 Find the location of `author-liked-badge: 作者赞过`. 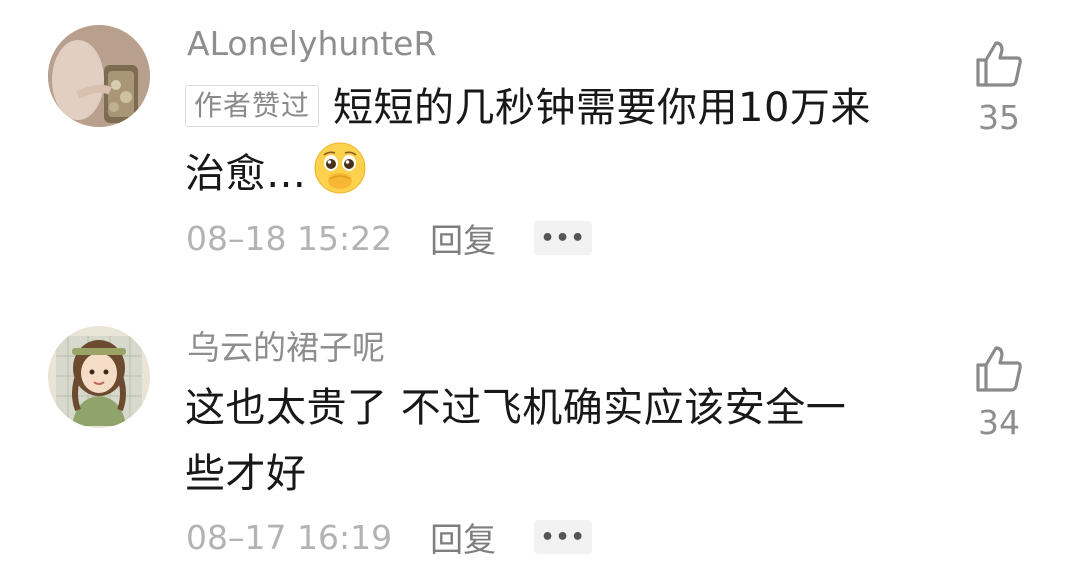

author-liked-badge: 作者赞过 is located at coordinates (252, 106).